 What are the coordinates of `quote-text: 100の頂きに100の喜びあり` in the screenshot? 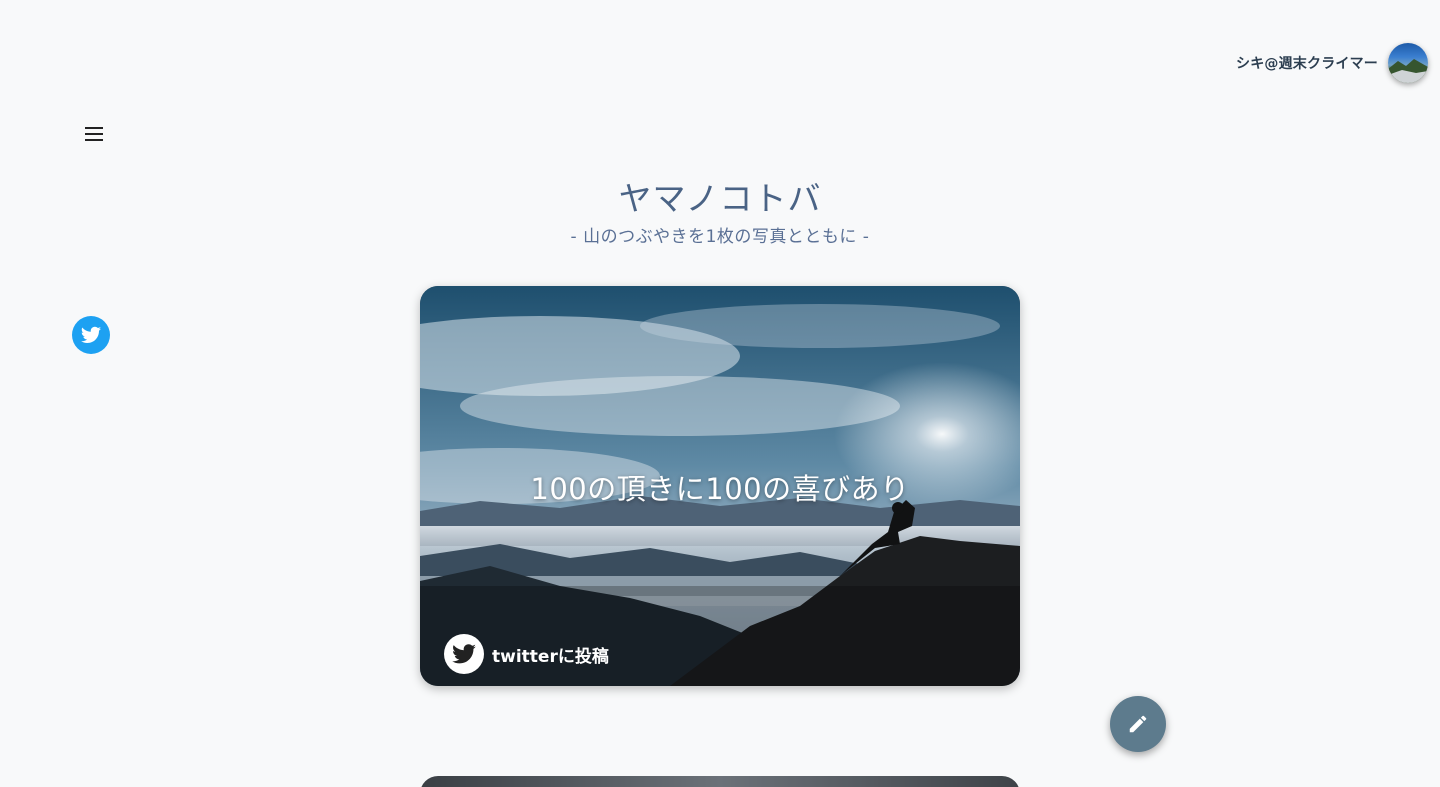 It's located at (720, 489).